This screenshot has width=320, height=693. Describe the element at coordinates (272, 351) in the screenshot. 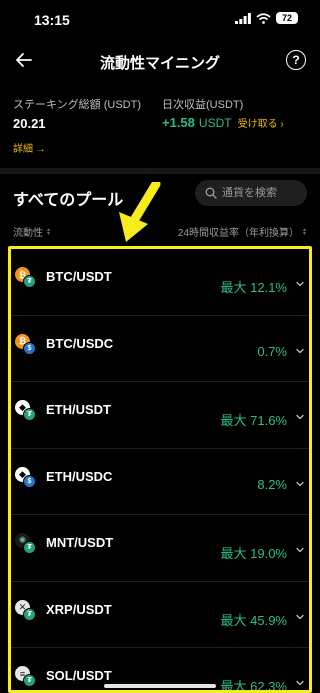

I see `pool-apr: 0.7%` at that location.